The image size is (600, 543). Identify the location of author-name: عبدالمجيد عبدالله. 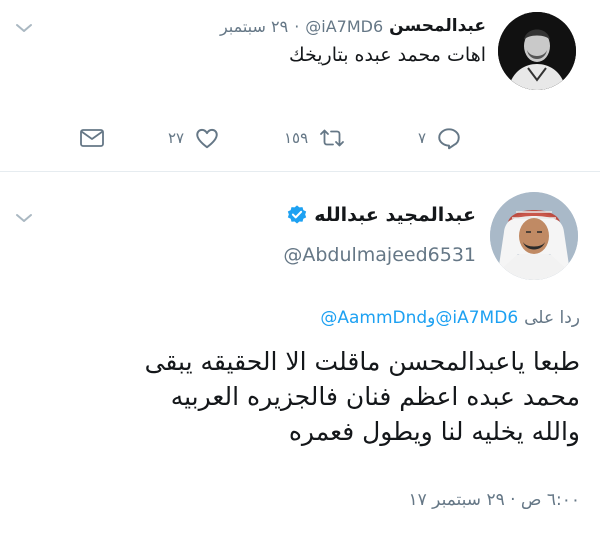
(395, 215).